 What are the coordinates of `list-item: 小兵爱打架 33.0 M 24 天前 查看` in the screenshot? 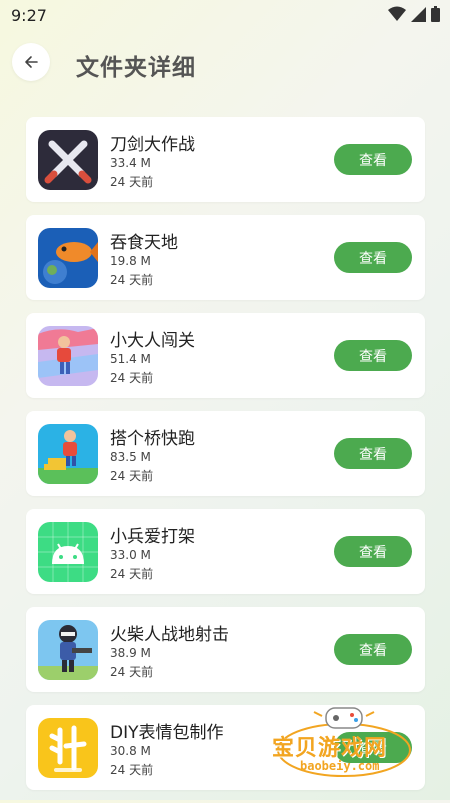 It's located at (225, 551).